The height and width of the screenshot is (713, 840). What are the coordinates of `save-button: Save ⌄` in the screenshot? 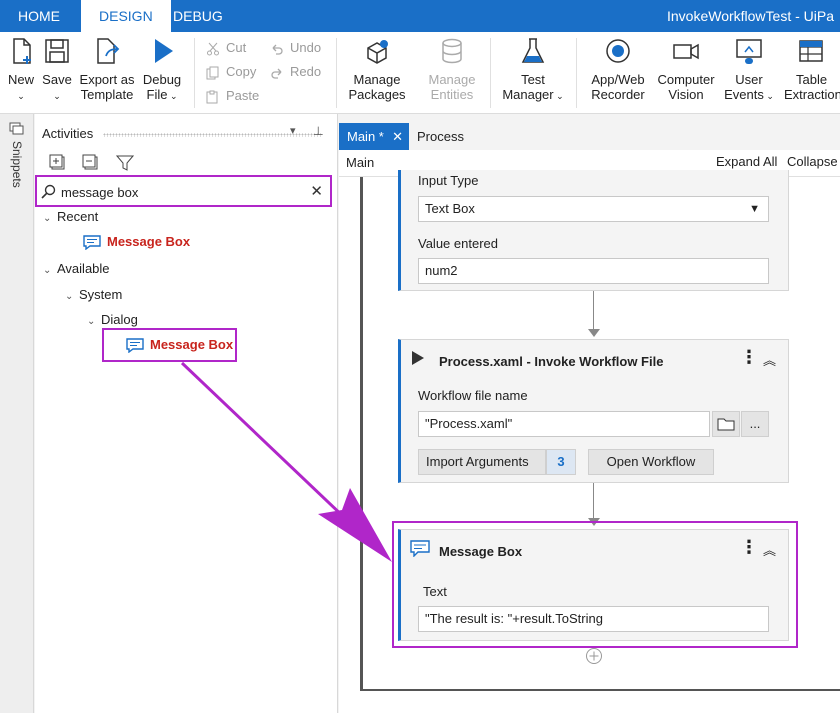 It's located at (57, 70).